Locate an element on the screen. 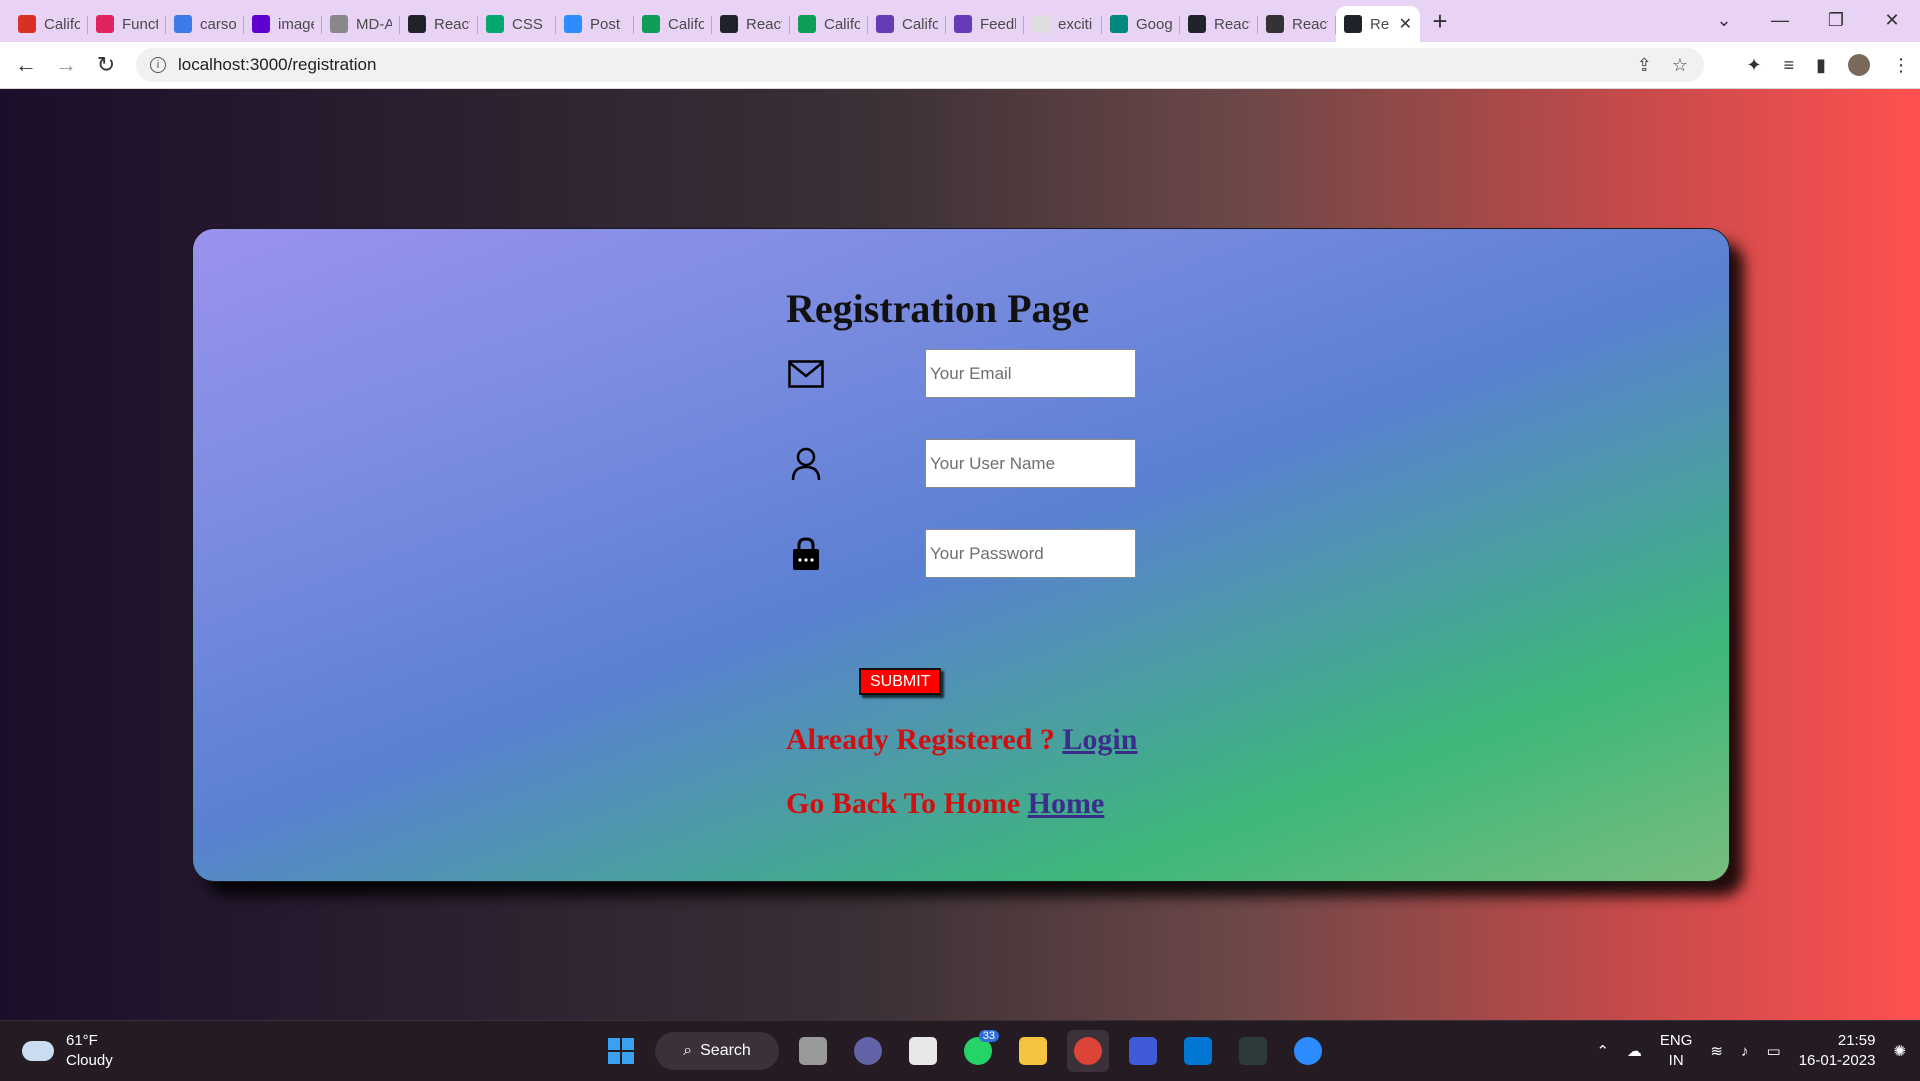 This screenshot has width=1920, height=1081. tab-12: Feedb is located at coordinates (985, 24).